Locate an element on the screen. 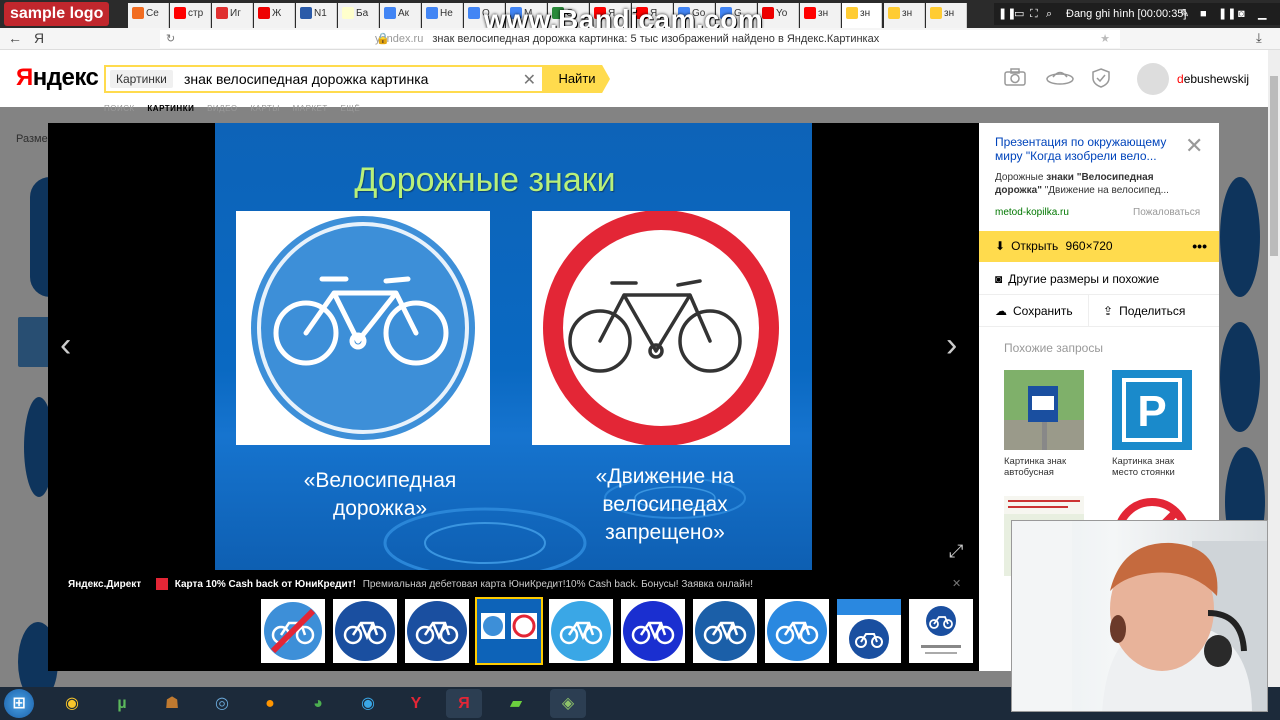  avatar is located at coordinates (1153, 79).